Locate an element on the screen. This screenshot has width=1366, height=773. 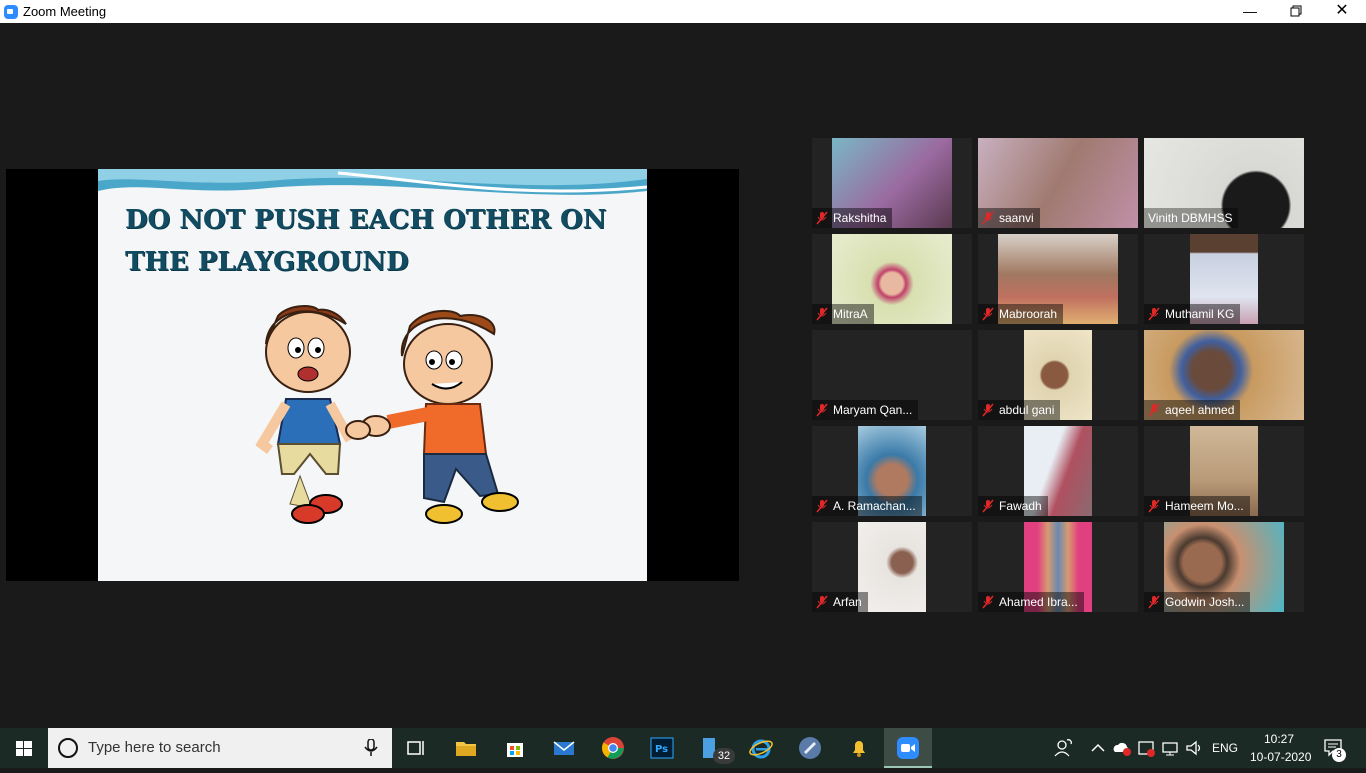
windows-logo-icon is located at coordinates (24, 748).